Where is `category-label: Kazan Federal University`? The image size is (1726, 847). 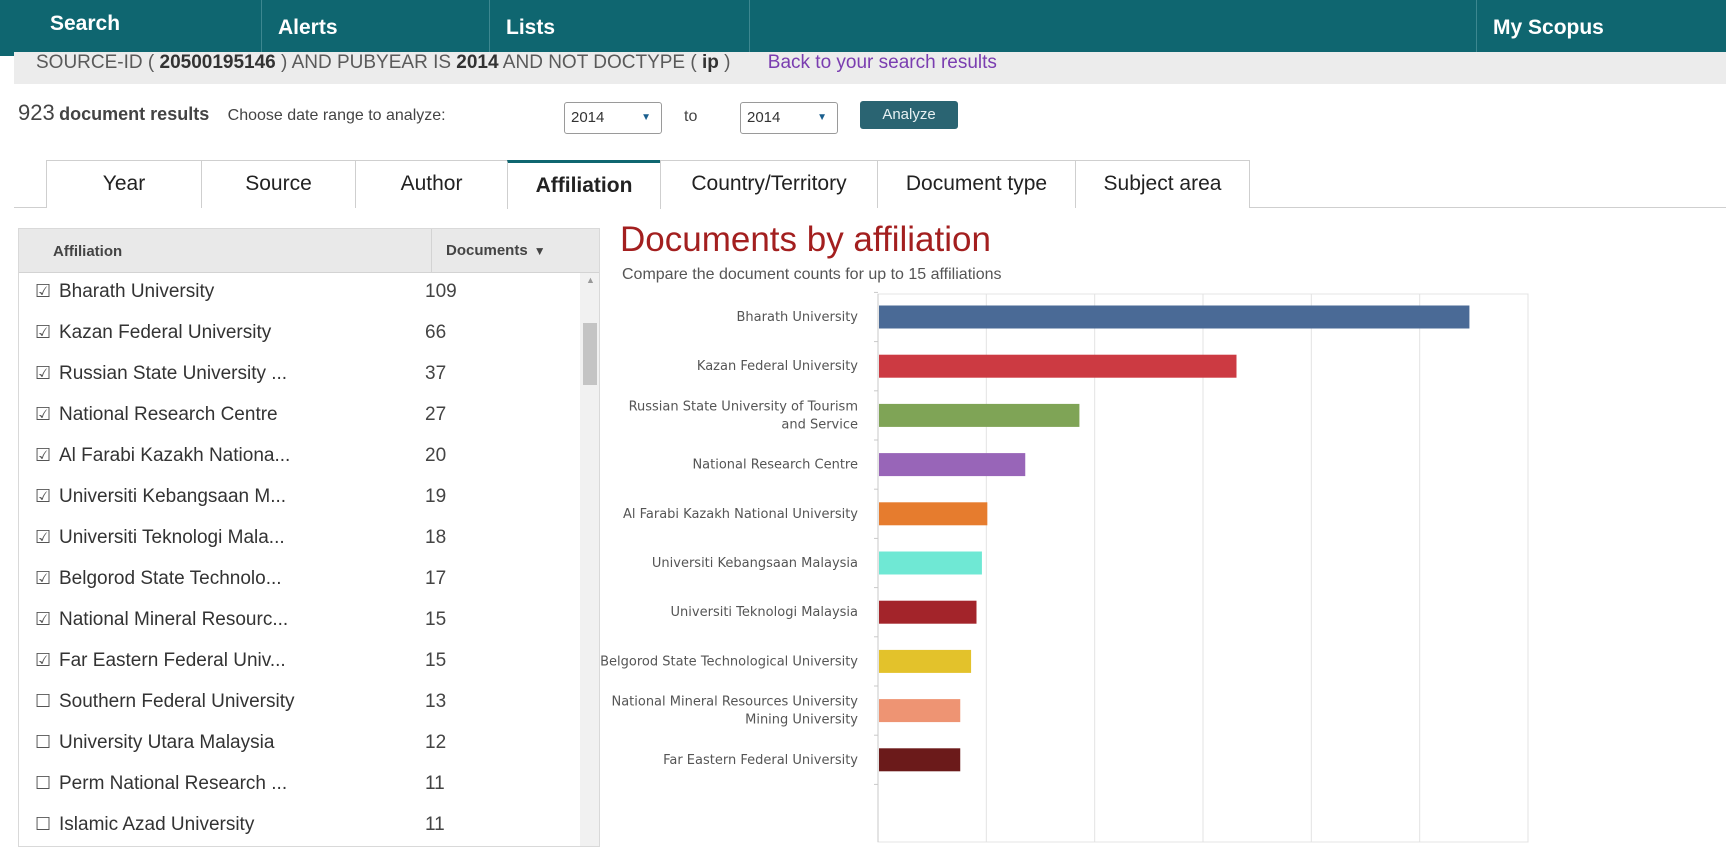
category-label: Kazan Federal University is located at coordinates (777, 366).